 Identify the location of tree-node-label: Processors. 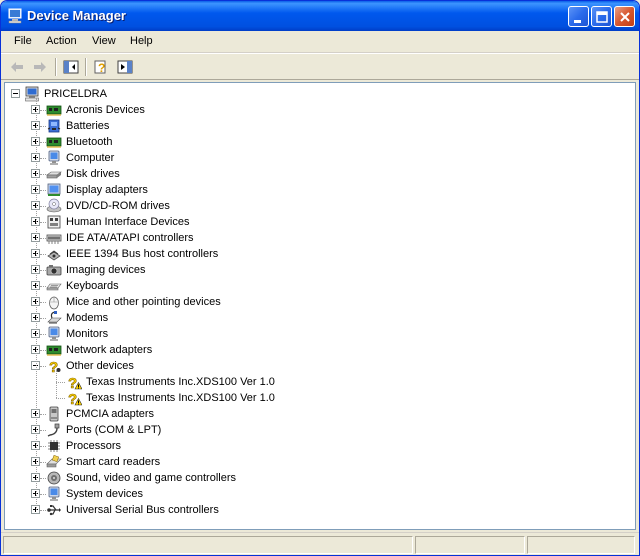
(94, 446).